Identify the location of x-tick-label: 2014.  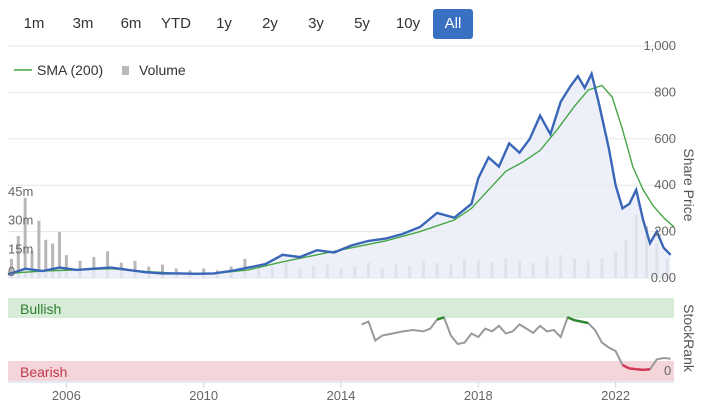
(341, 395).